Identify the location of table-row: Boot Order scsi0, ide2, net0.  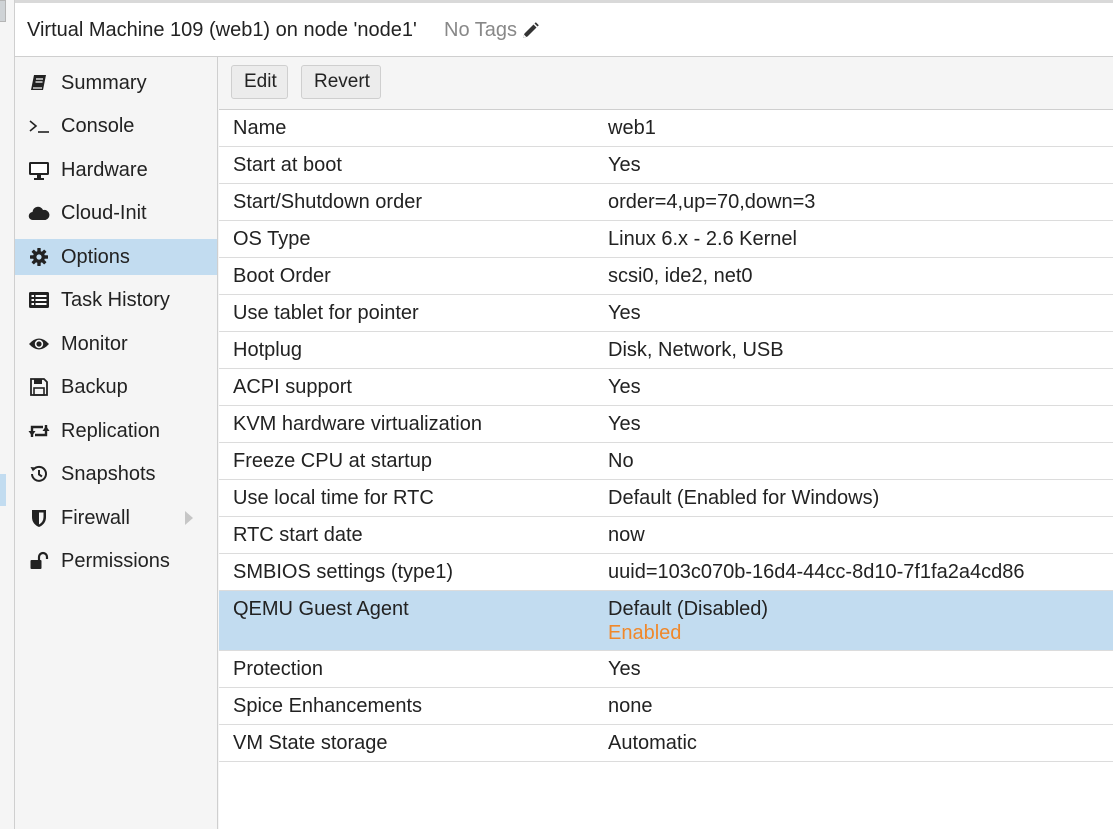
(666, 276).